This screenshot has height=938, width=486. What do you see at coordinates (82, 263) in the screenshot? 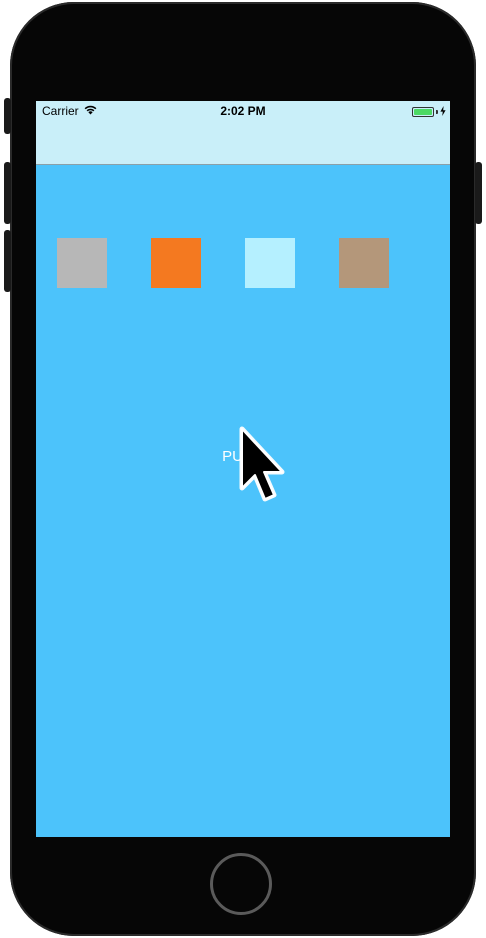
I see `color-swatch-gray` at bounding box center [82, 263].